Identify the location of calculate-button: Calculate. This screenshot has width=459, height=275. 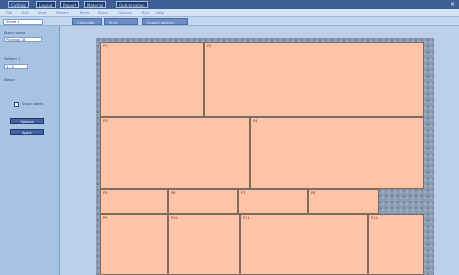
(87, 21).